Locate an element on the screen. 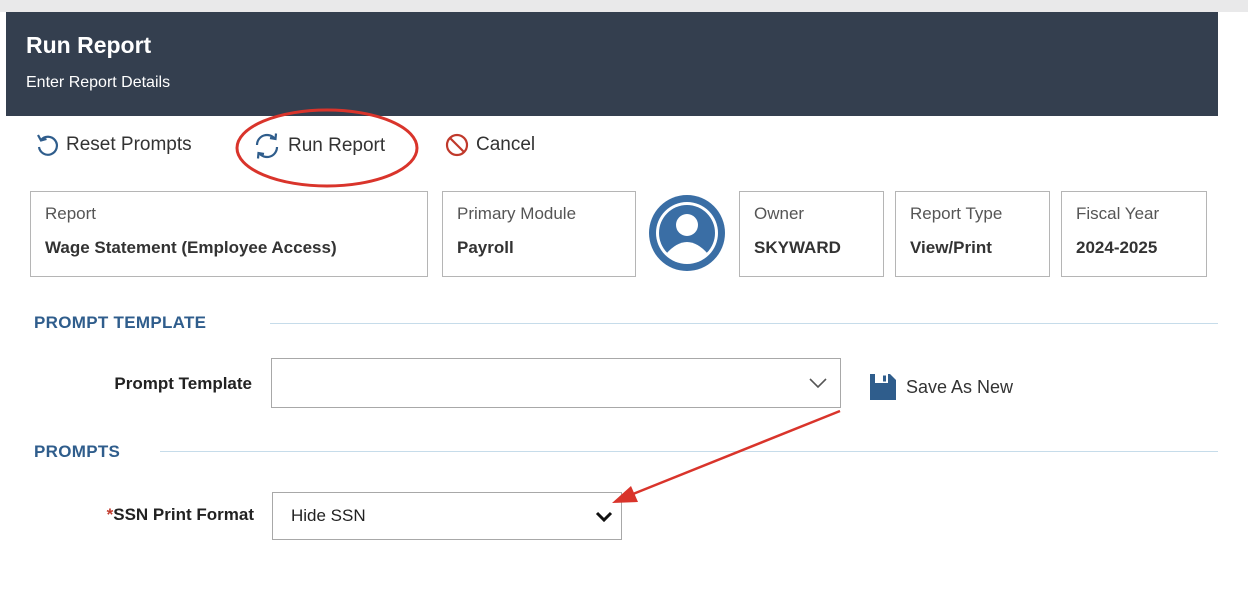  report-value: Wage Statement (Employee Access) is located at coordinates (191, 247).